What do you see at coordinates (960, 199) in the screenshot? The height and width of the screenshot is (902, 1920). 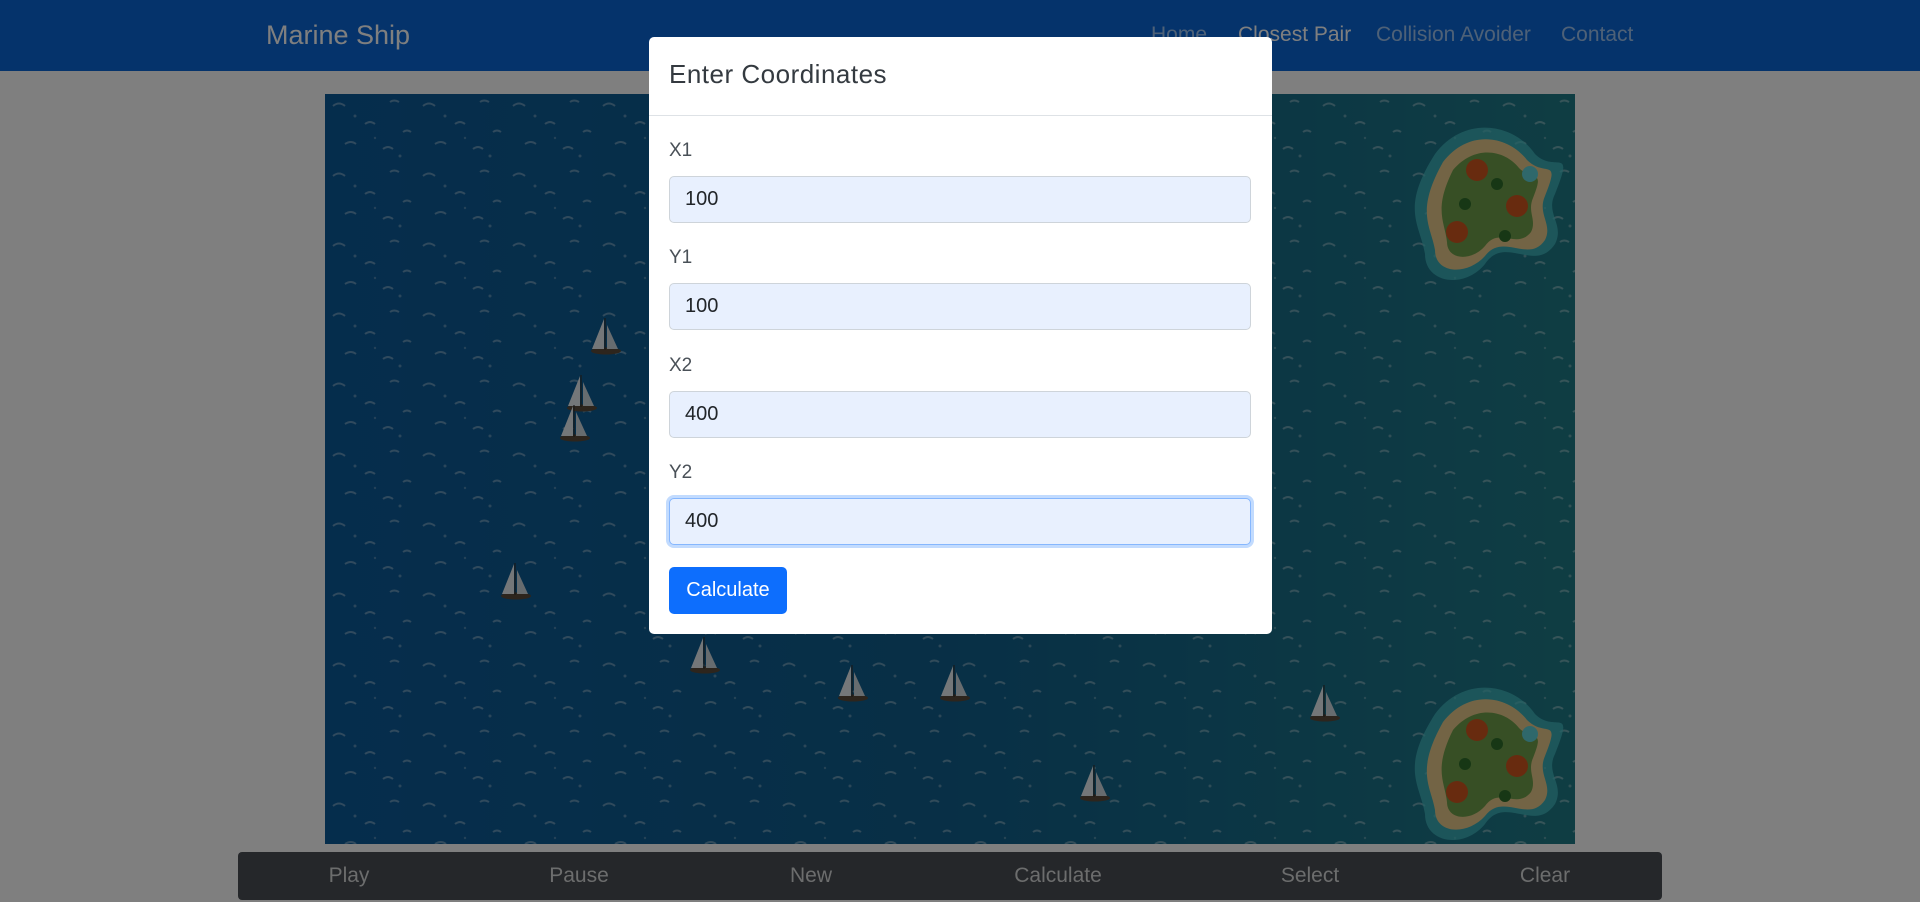 I see `x1-input` at bounding box center [960, 199].